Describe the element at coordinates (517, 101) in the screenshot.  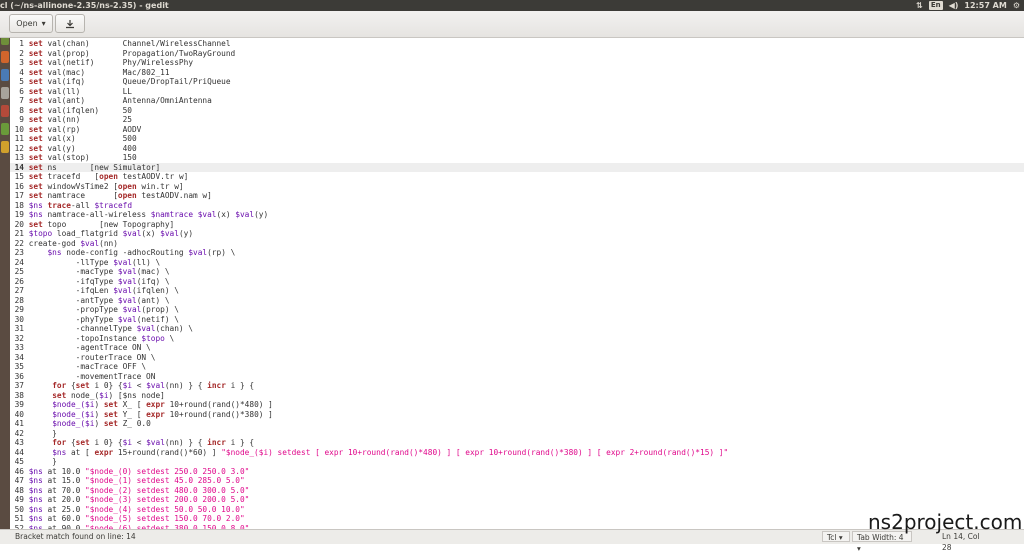
I see `code-line: 7 set val(ant) Antenna/OmniAntenna` at that location.